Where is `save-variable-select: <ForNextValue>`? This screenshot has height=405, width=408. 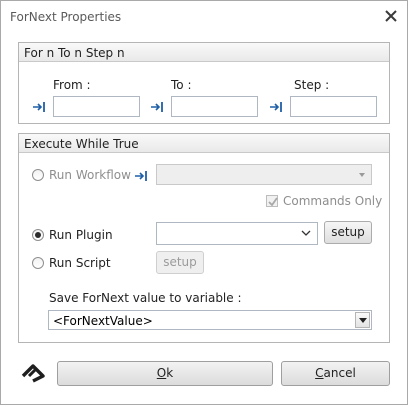 save-variable-select: <ForNextValue> is located at coordinates (210, 320).